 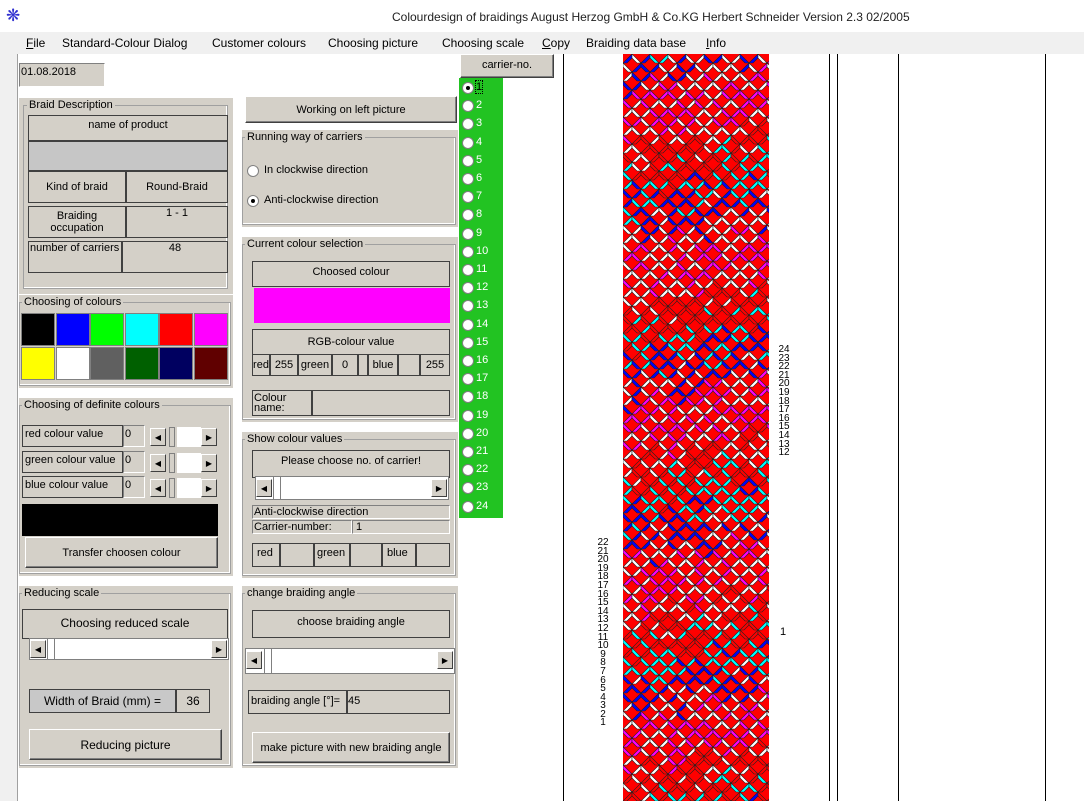 I want to click on carrier-list: 1 2 3 4 5 6 7 8 9 10 11 12 13 14 15 16 17 18 19 20 21 22 23 24, so click(x=481, y=298).